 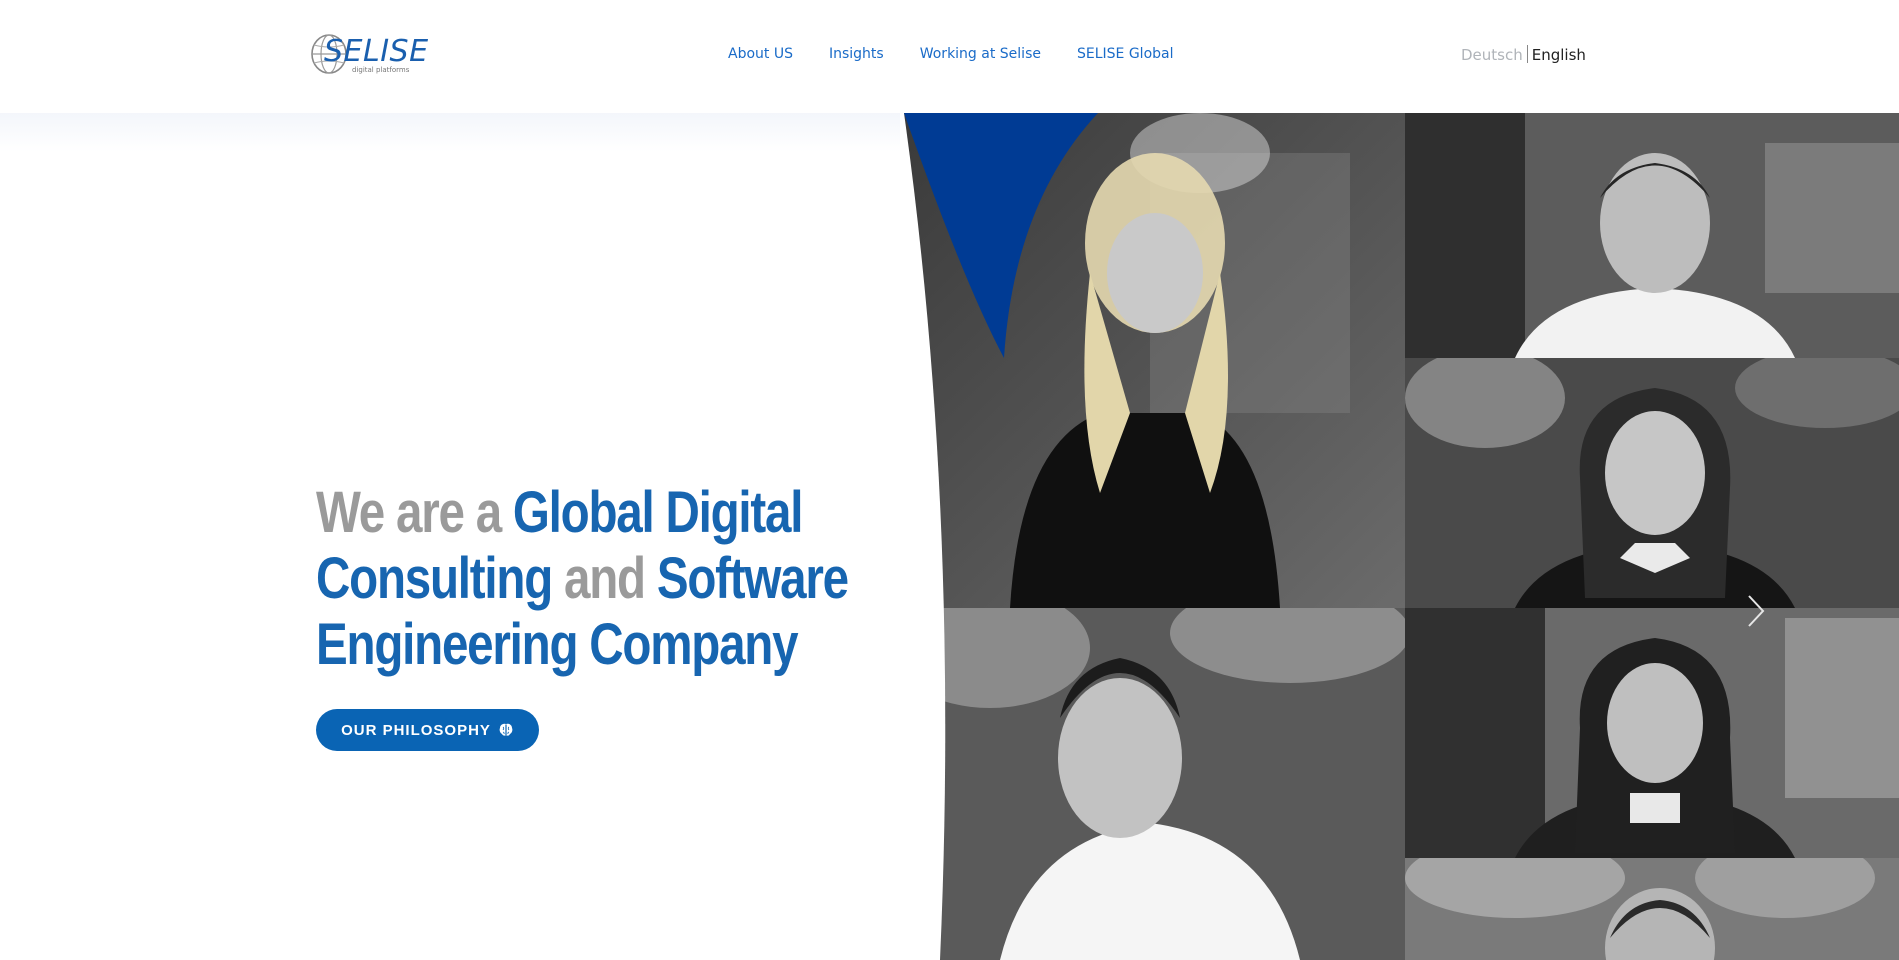 I want to click on headline-consulting: Consulting, so click(x=434, y=578).